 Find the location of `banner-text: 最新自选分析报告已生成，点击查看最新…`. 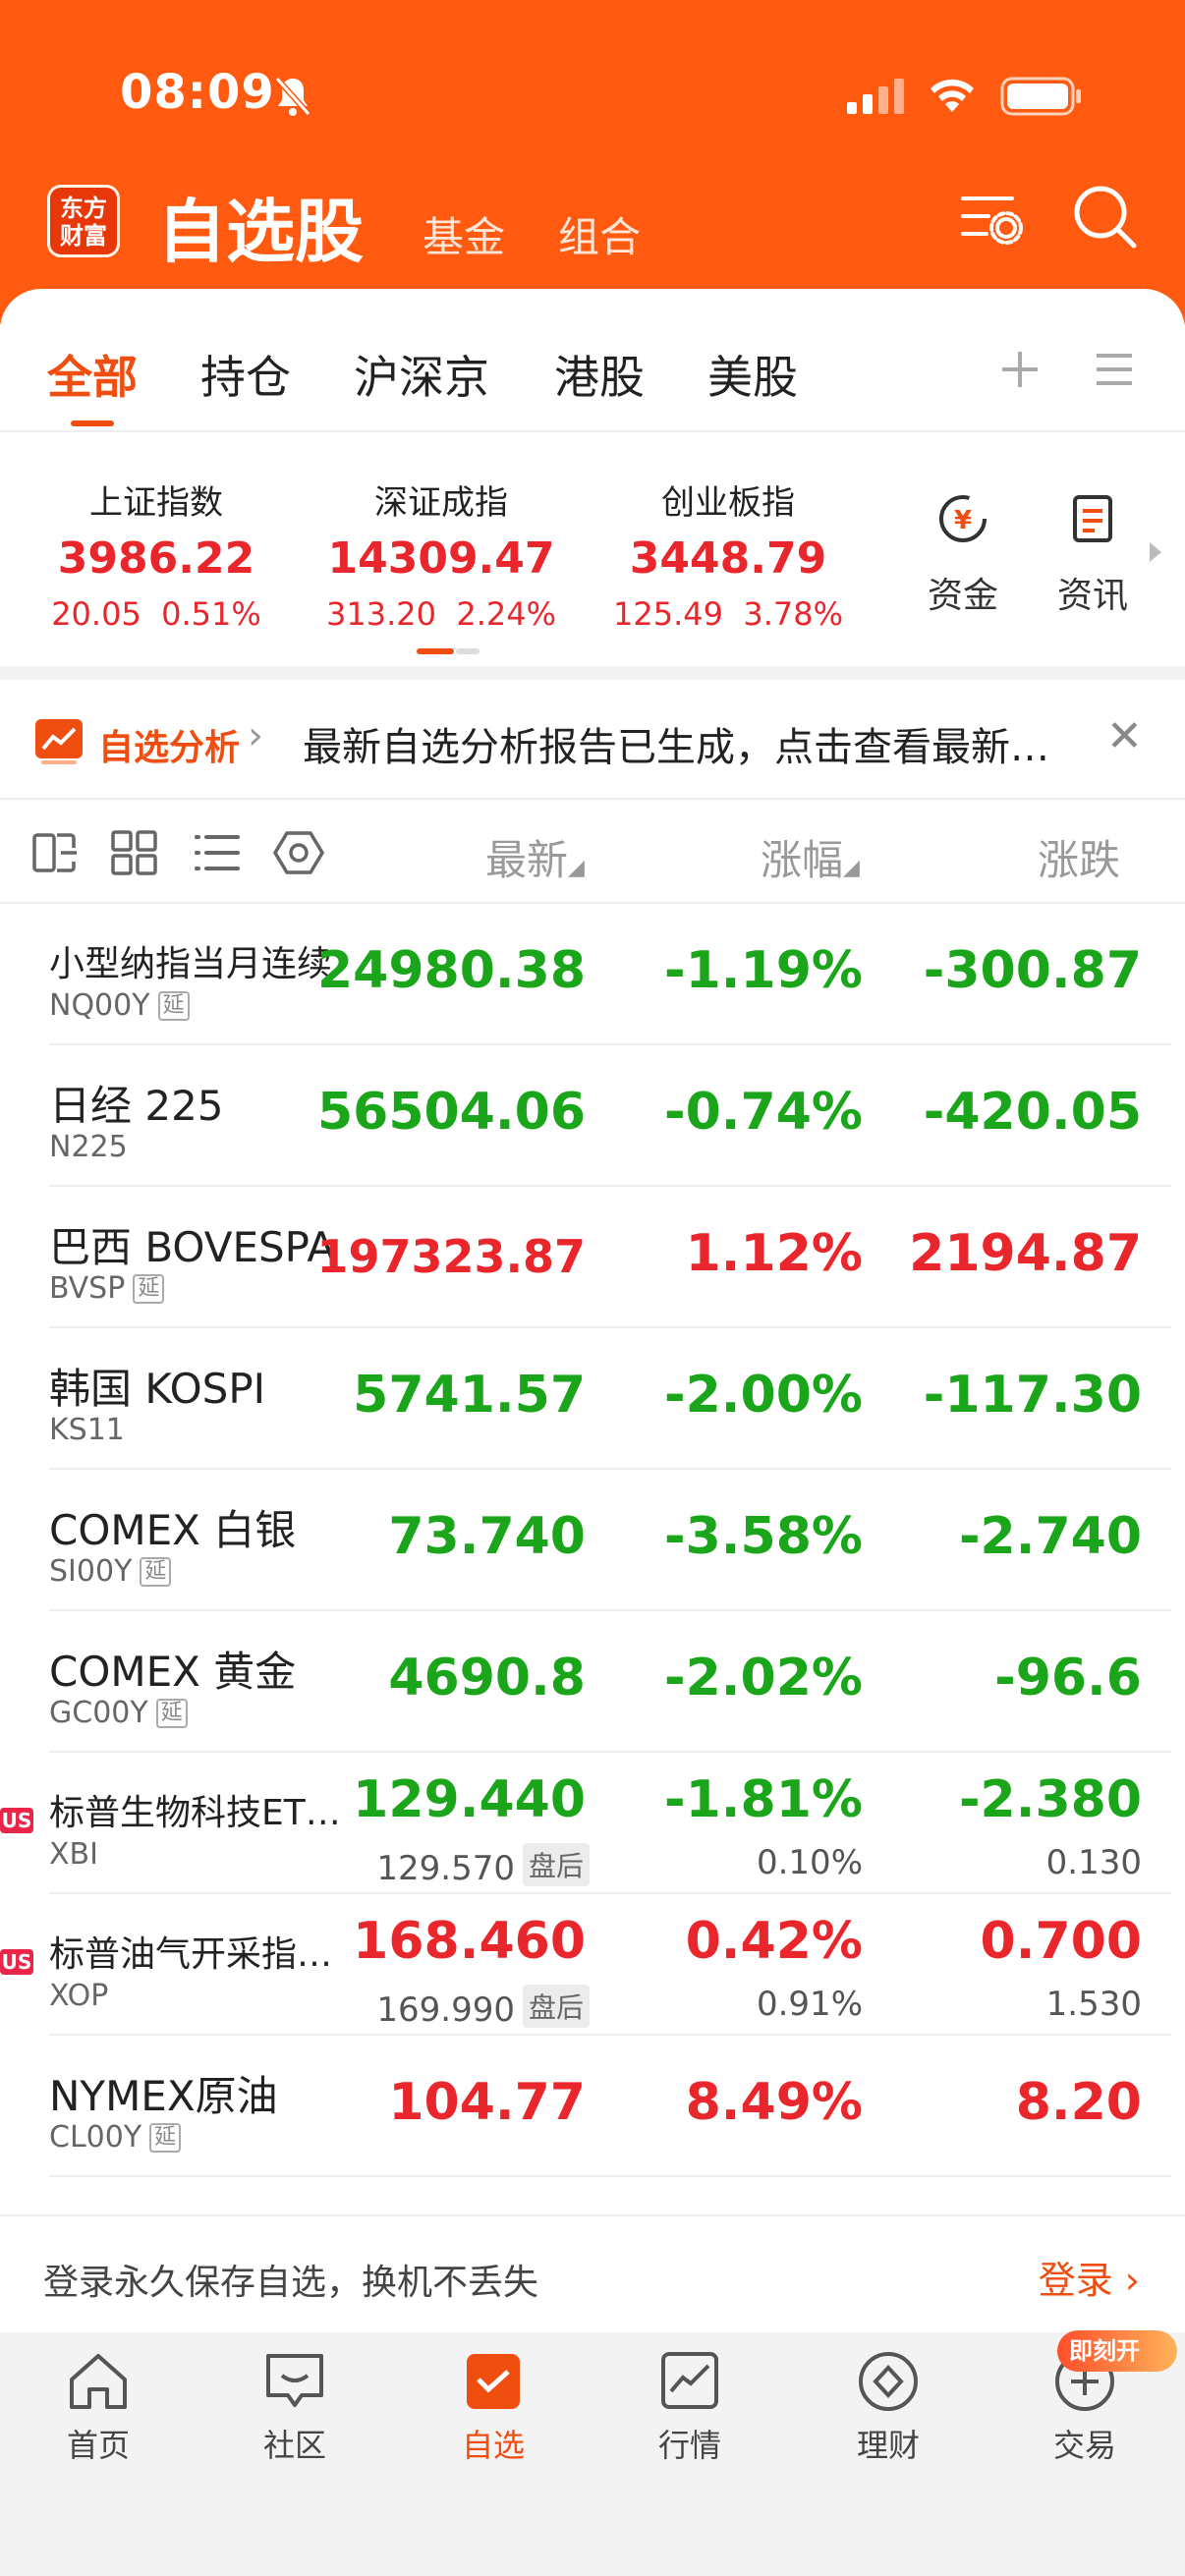

banner-text: 最新自选分析报告已生成，点击查看最新… is located at coordinates (676, 747).